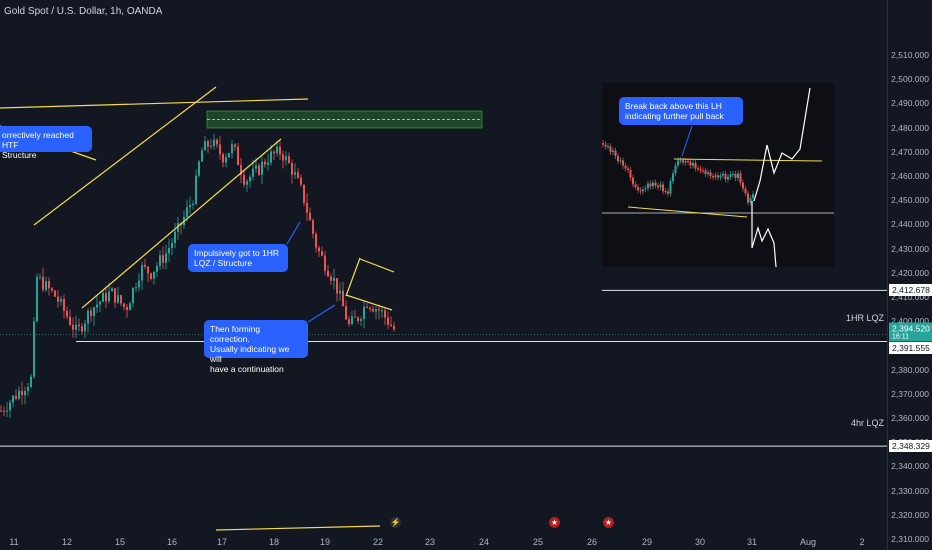 This screenshot has width=932, height=550. Describe the element at coordinates (910, 224) in the screenshot. I see `y-tick-label: 2,440.000` at that location.